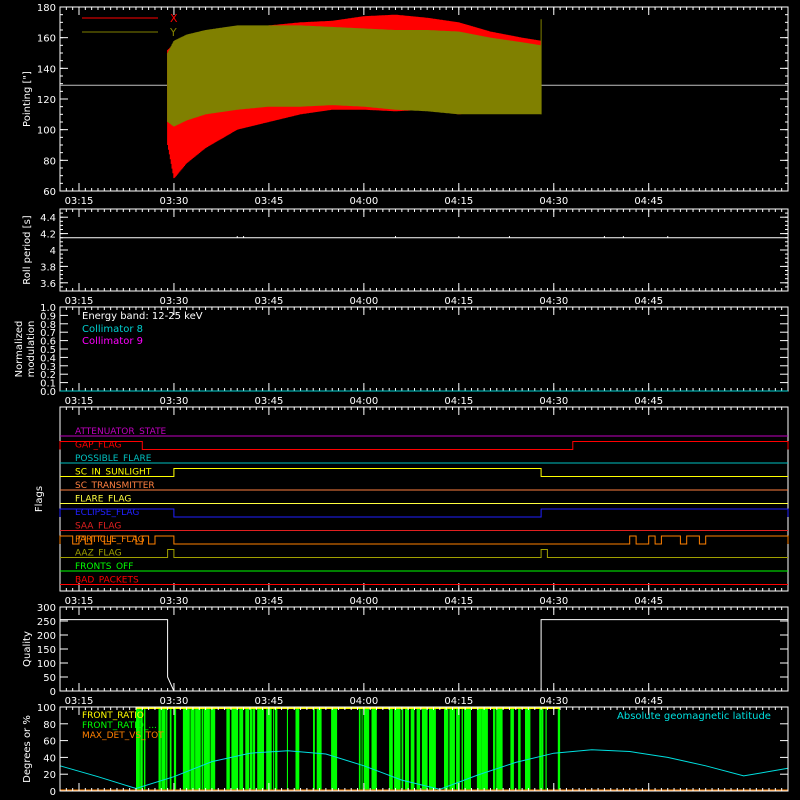 The width and height of the screenshot is (800, 800). Describe the element at coordinates (48, 284) in the screenshot. I see `y-tick-label: 3.6` at that location.